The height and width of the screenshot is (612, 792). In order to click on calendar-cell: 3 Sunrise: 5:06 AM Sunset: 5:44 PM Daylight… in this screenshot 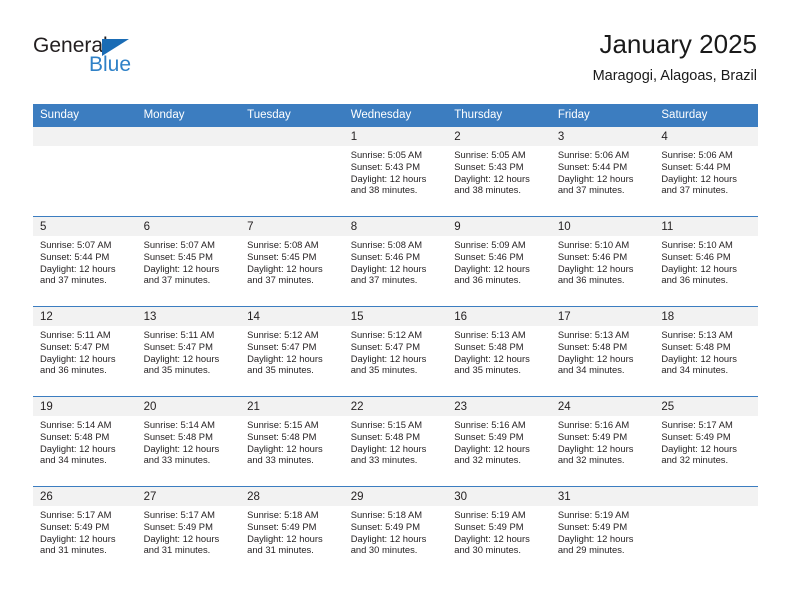, I will do `click(602, 171)`.